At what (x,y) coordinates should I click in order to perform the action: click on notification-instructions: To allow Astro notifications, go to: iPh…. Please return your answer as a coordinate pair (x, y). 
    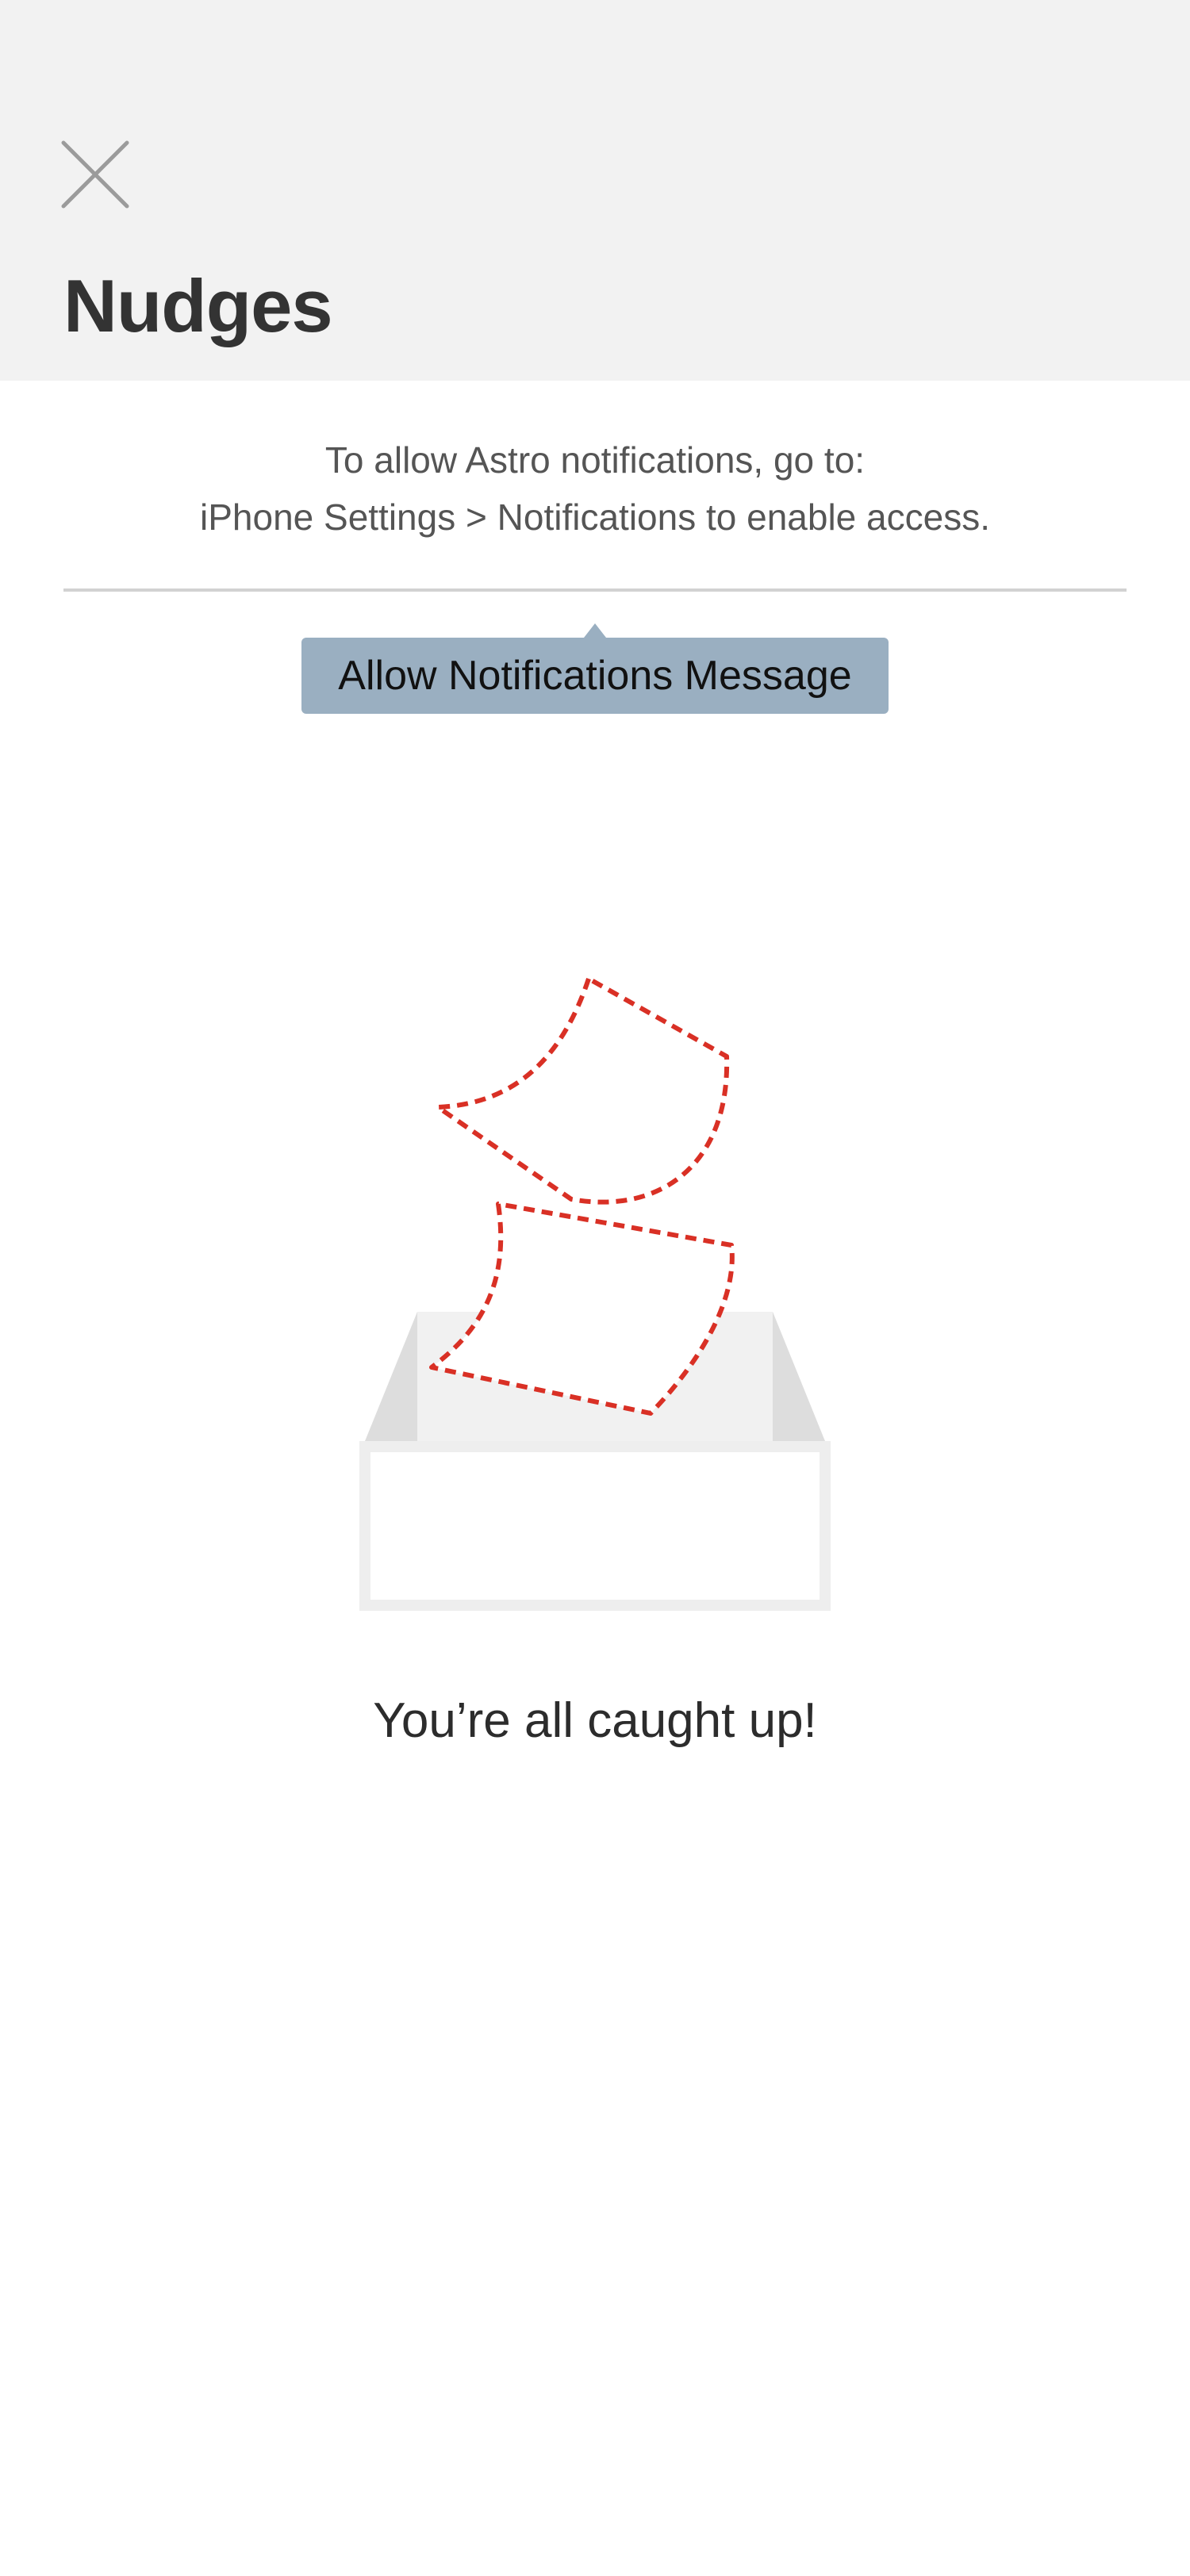
    Looking at the image, I should click on (595, 488).